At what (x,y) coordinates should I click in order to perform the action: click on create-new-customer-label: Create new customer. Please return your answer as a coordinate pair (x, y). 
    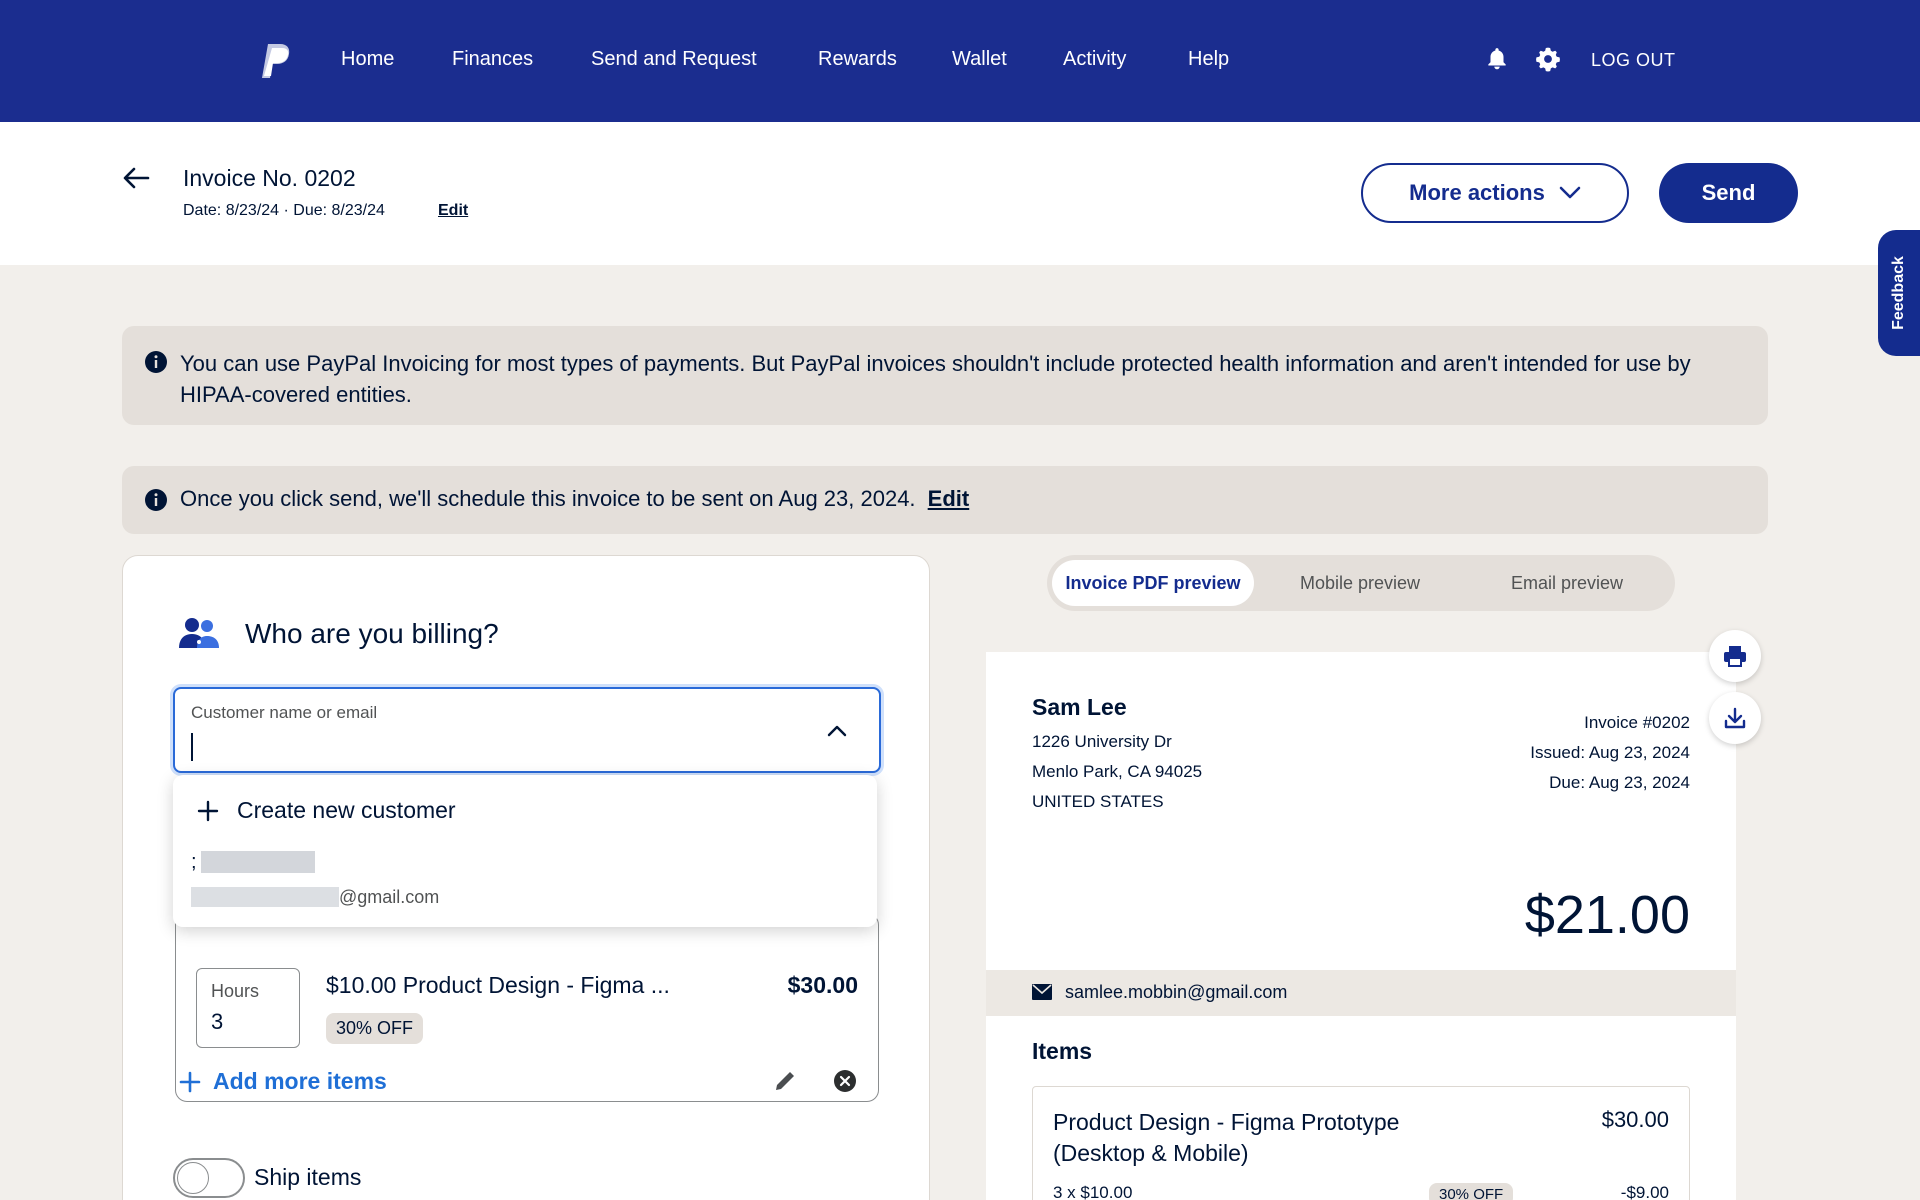
    Looking at the image, I should click on (346, 810).